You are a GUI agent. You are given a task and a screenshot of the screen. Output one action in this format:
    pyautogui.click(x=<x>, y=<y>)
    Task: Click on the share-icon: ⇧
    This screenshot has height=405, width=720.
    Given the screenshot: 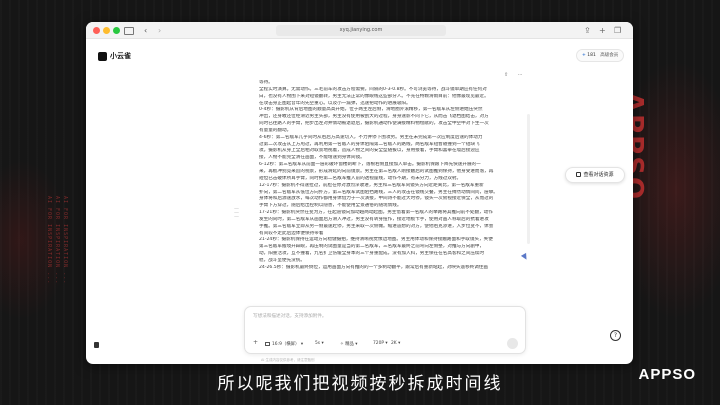 What is the action you would take?
    pyautogui.click(x=506, y=75)
    